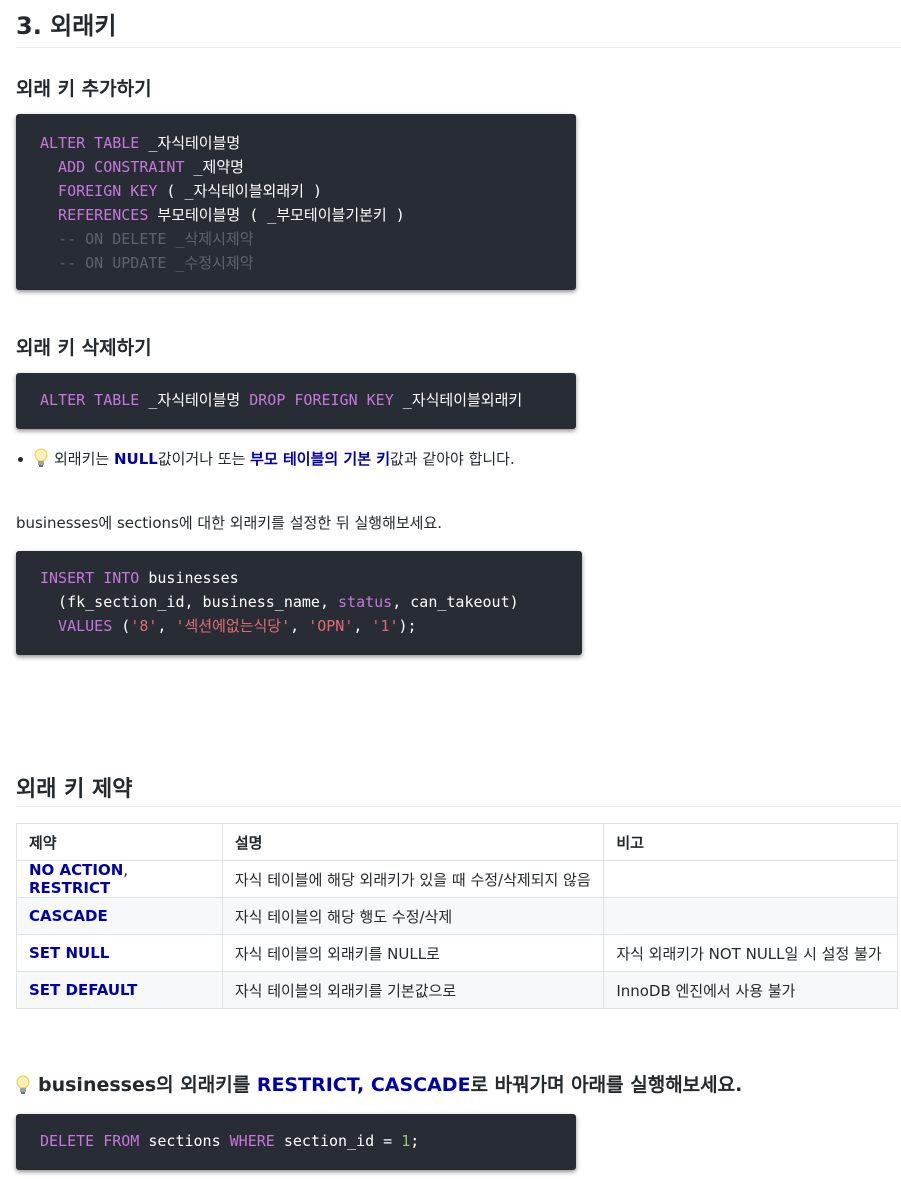 This screenshot has width=901, height=1179. What do you see at coordinates (214, 167) in the screenshot?
I see `code-text: _제약명` at bounding box center [214, 167].